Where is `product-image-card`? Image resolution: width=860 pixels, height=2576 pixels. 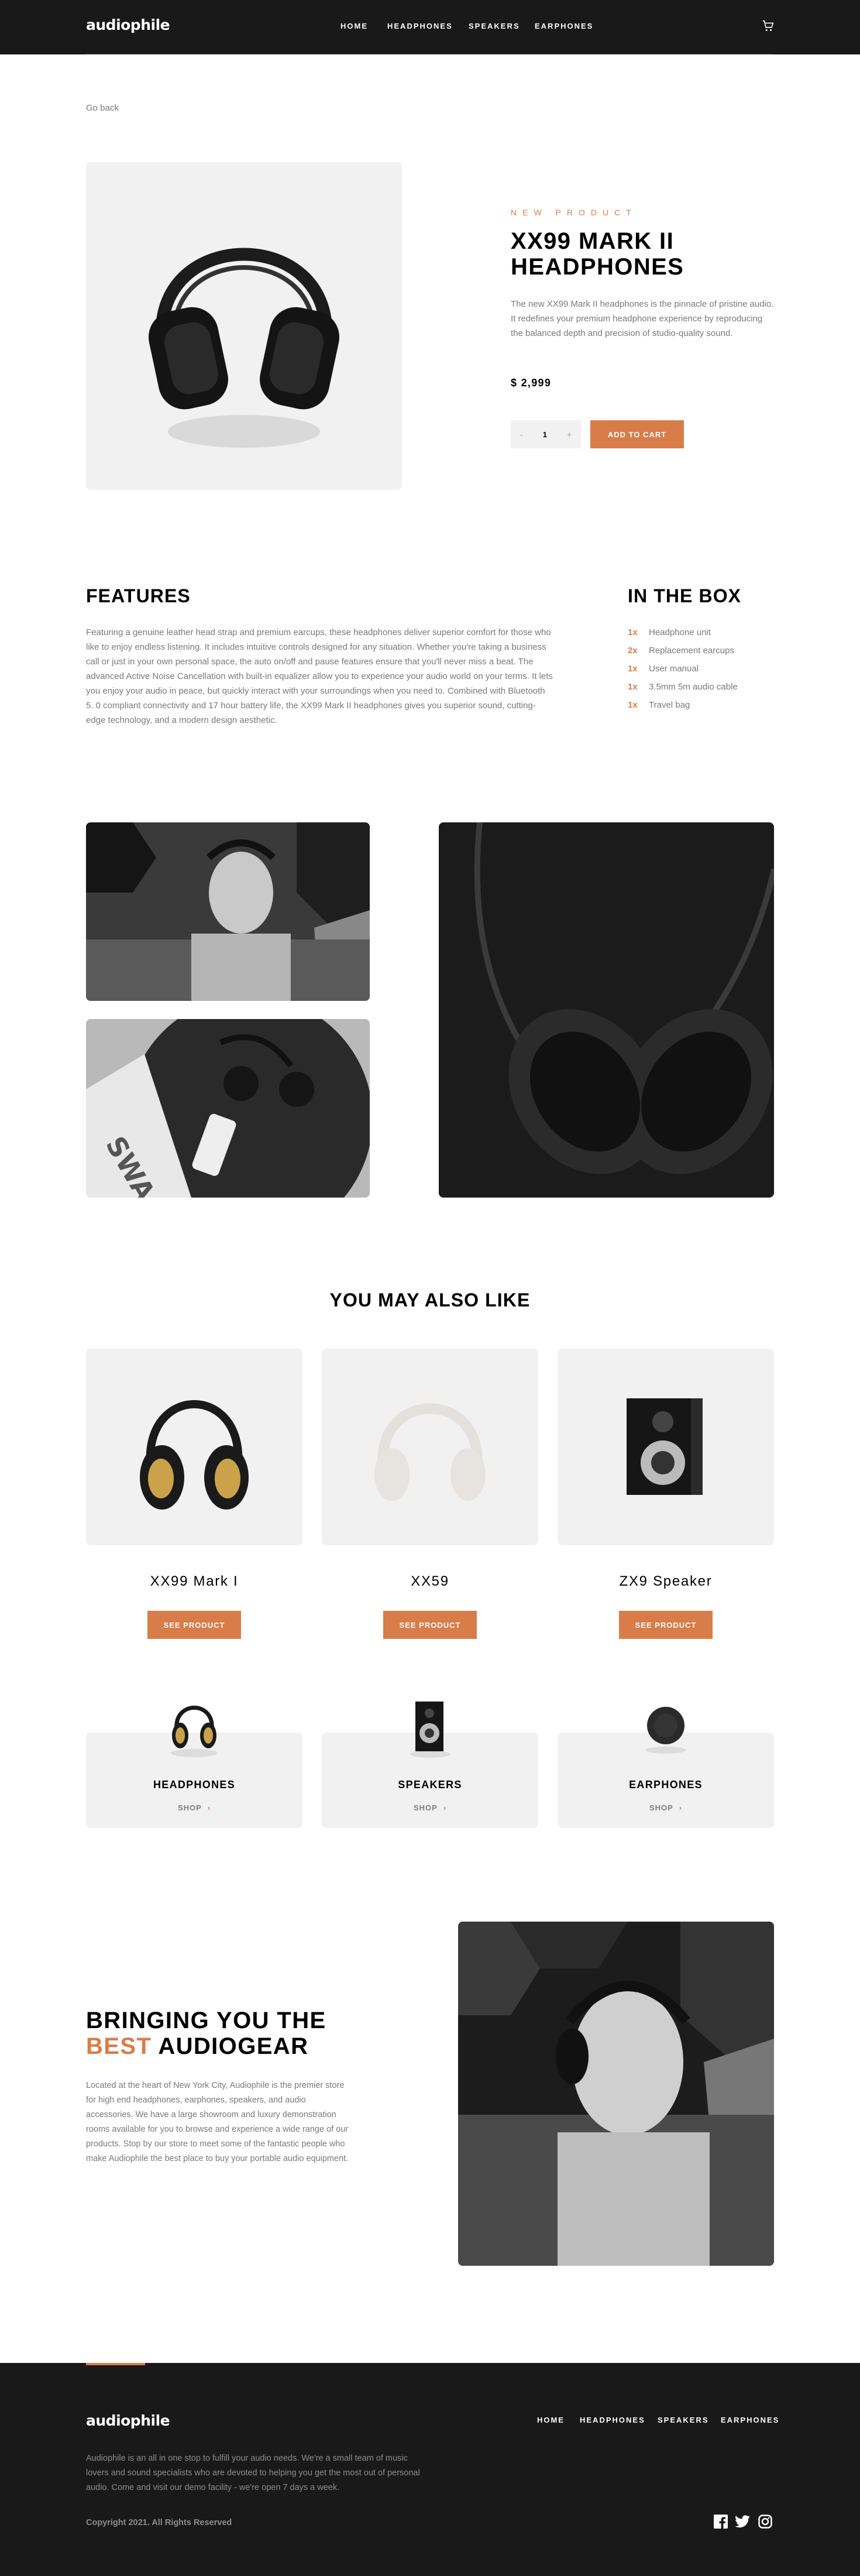 product-image-card is located at coordinates (244, 326).